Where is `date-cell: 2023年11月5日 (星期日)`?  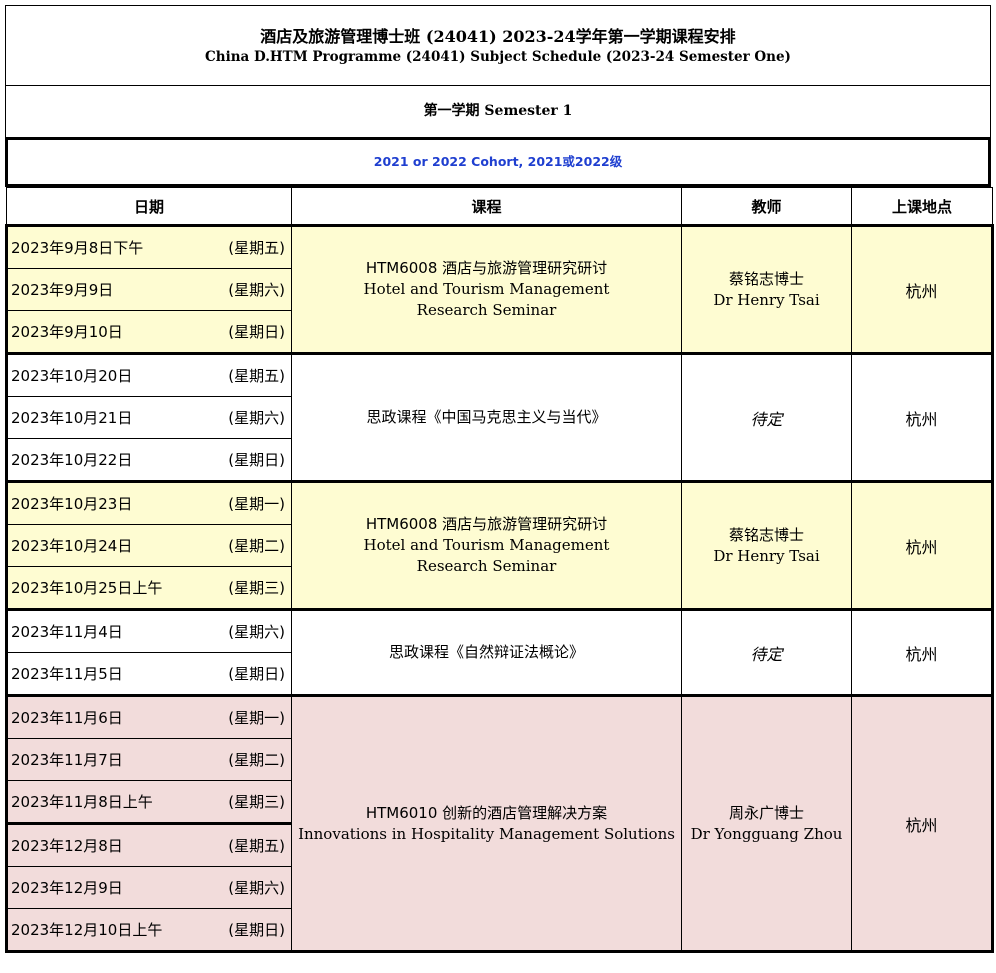 date-cell: 2023年11月5日 (星期日) is located at coordinates (148, 674).